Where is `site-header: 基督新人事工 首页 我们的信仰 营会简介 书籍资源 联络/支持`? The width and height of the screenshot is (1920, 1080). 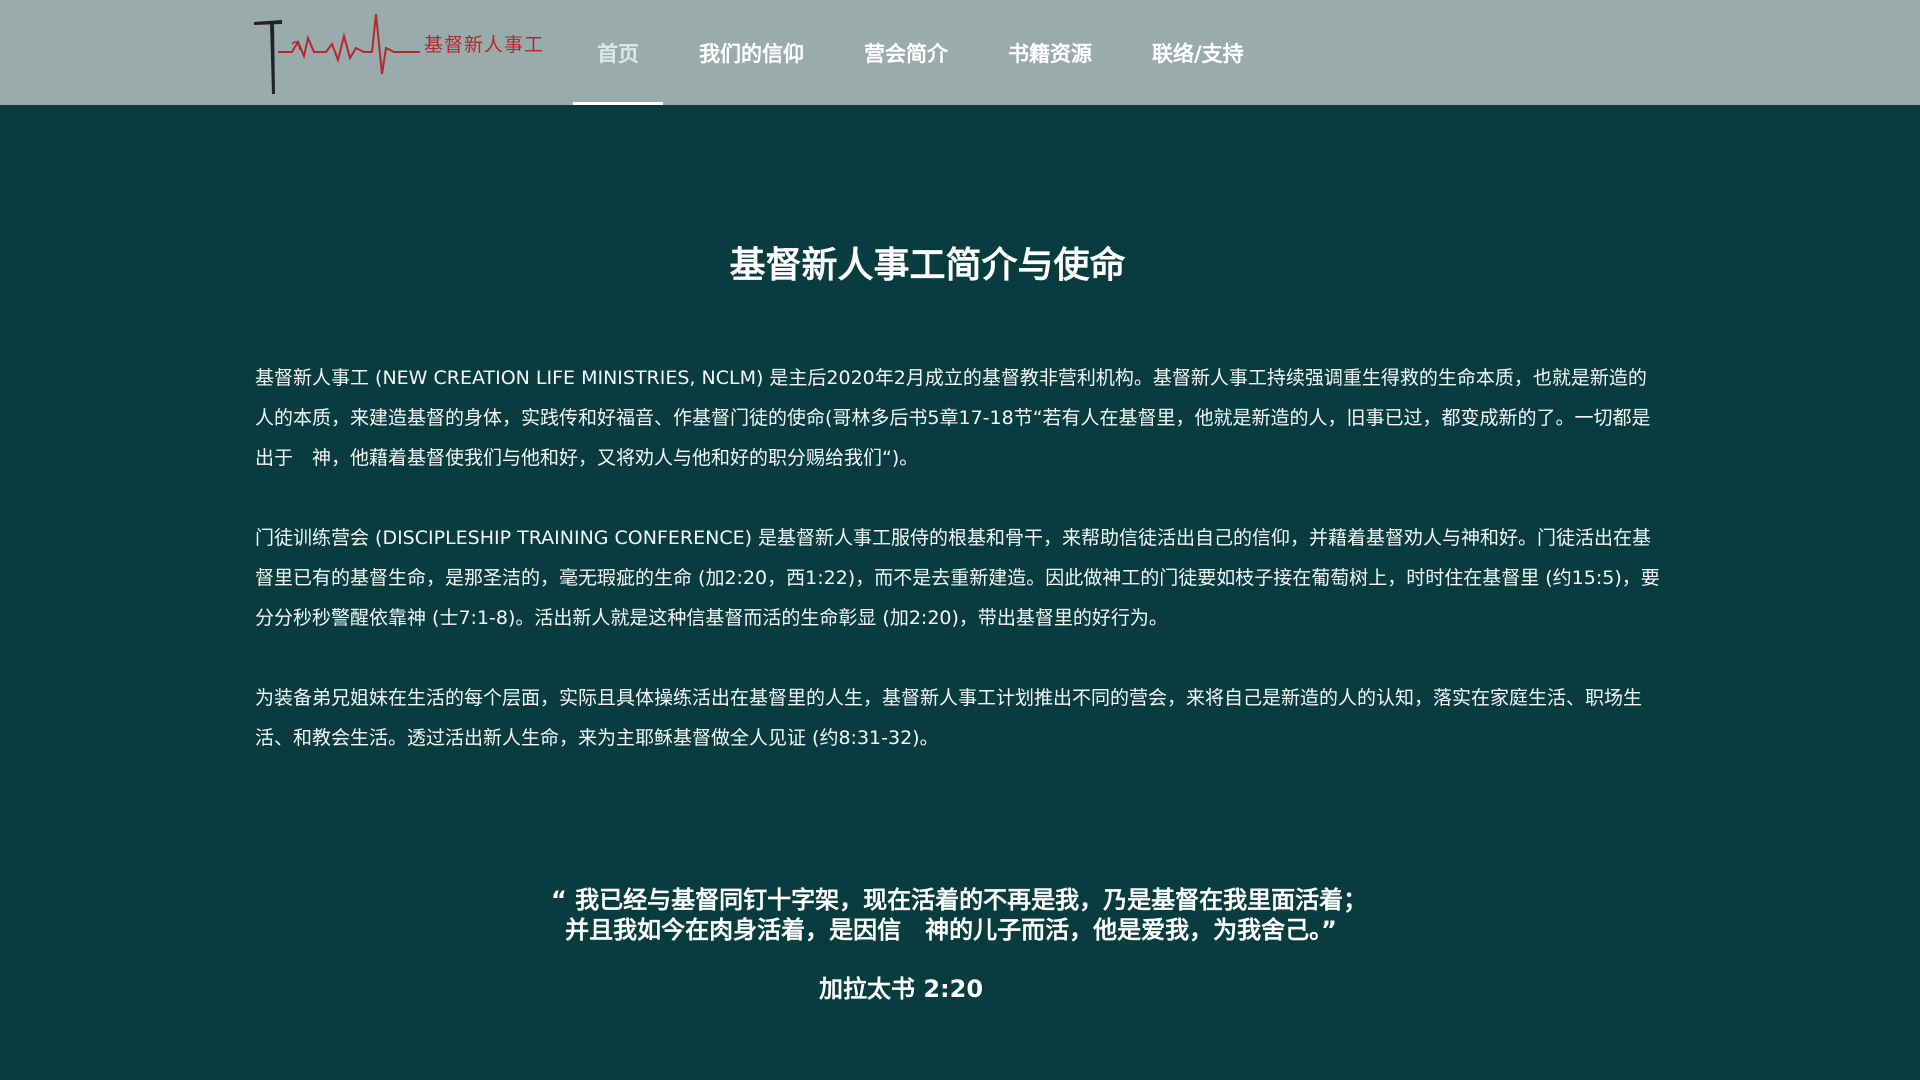 site-header: 基督新人事工 首页 我们的信仰 营会简介 书籍资源 联络/支持 is located at coordinates (960, 52).